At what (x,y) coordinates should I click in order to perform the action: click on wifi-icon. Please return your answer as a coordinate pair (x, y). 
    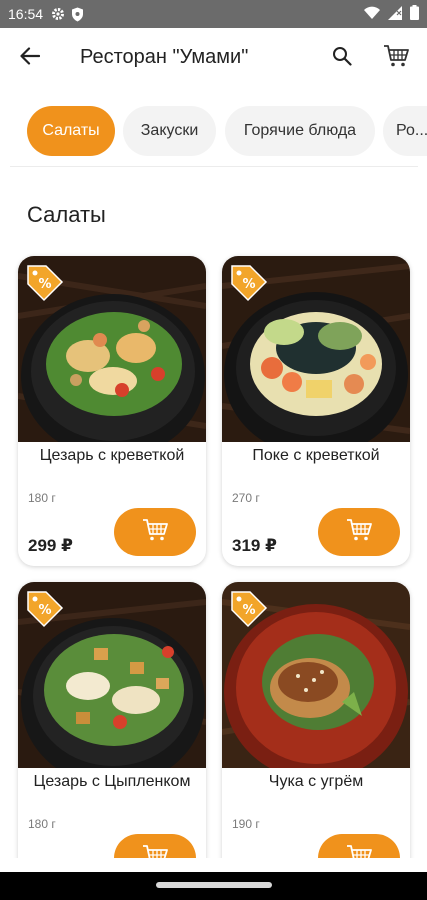
    Looking at the image, I should click on (372, 14).